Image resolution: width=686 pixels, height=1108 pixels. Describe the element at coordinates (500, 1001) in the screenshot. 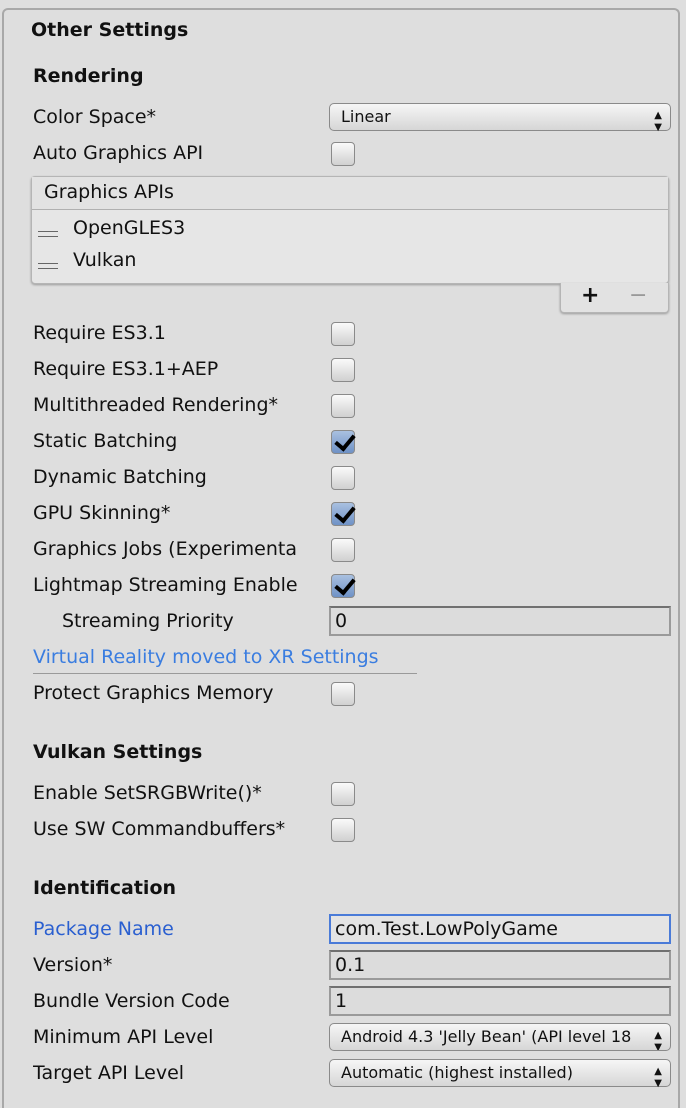

I see `bundle-code-field: 1` at that location.